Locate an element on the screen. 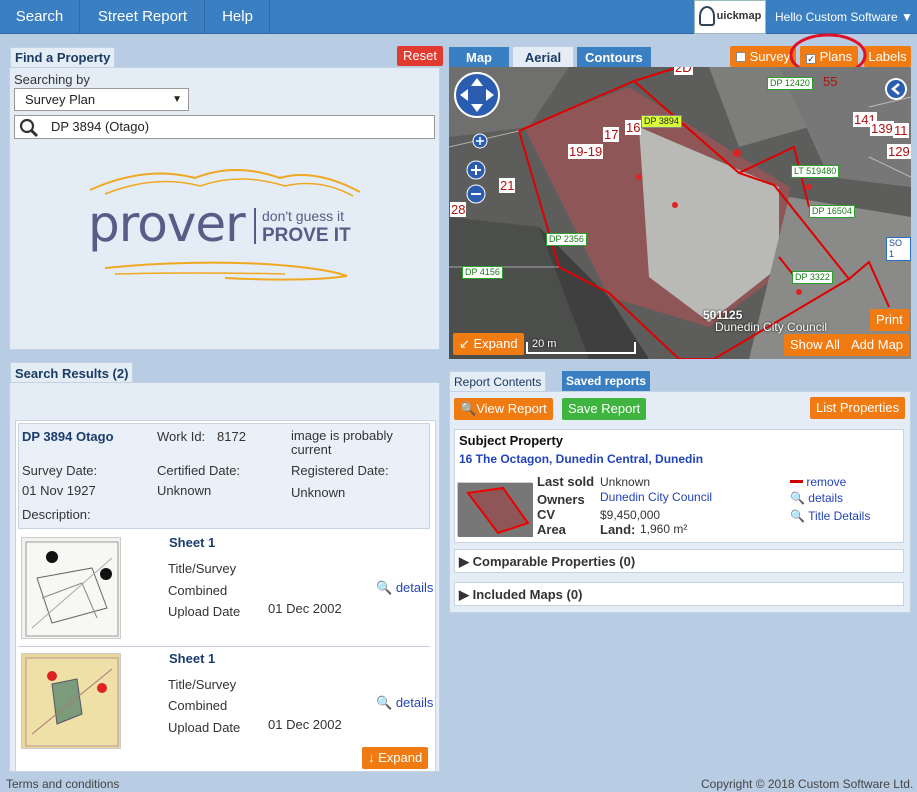  map-label: DP 2356 is located at coordinates (566, 239).